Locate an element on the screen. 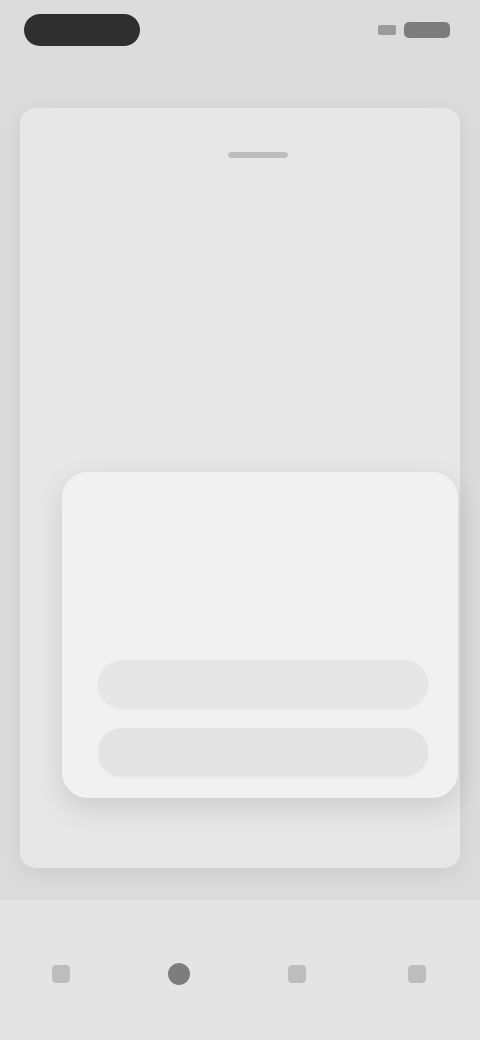 This screenshot has height=1040, width=480. nav-item-search is located at coordinates (179, 974).